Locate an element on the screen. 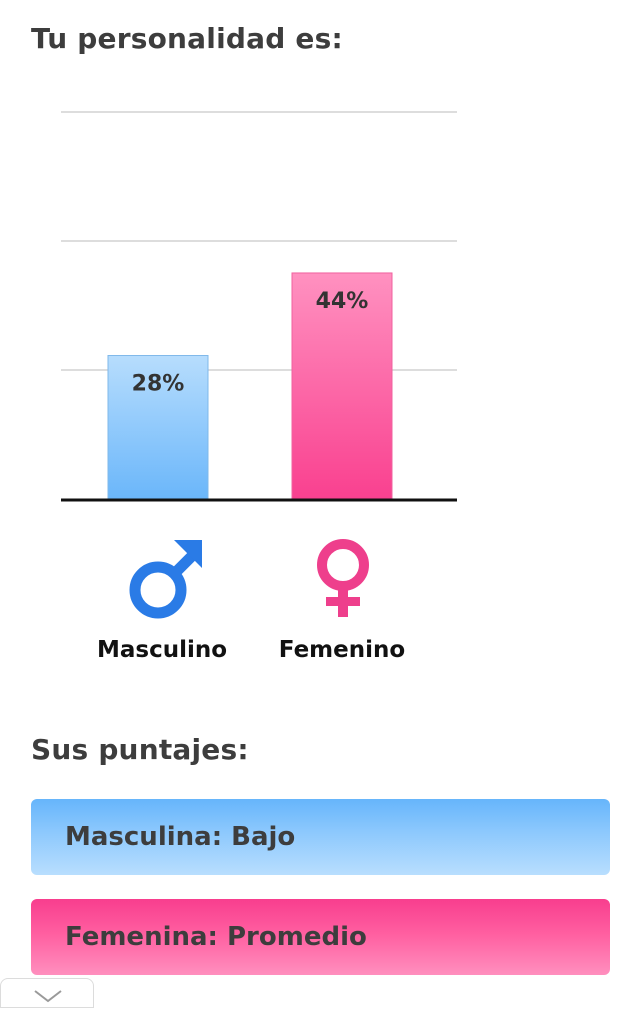 This screenshot has width=640, height=1013. collapse-tab is located at coordinates (47, 993).